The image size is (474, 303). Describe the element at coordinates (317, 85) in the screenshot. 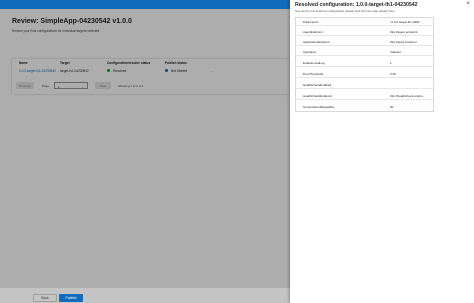

I see `property-key: HealthCheckEnabled` at that location.